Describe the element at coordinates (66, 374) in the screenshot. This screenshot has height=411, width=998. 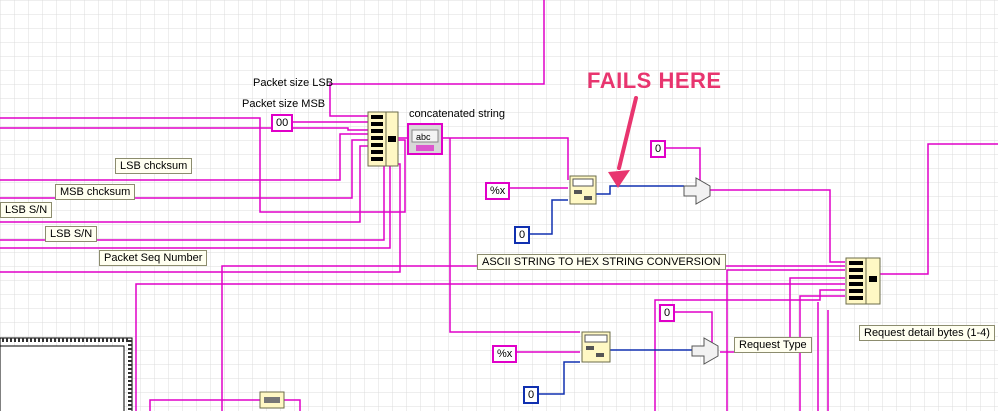
I see `sequence-frame` at that location.